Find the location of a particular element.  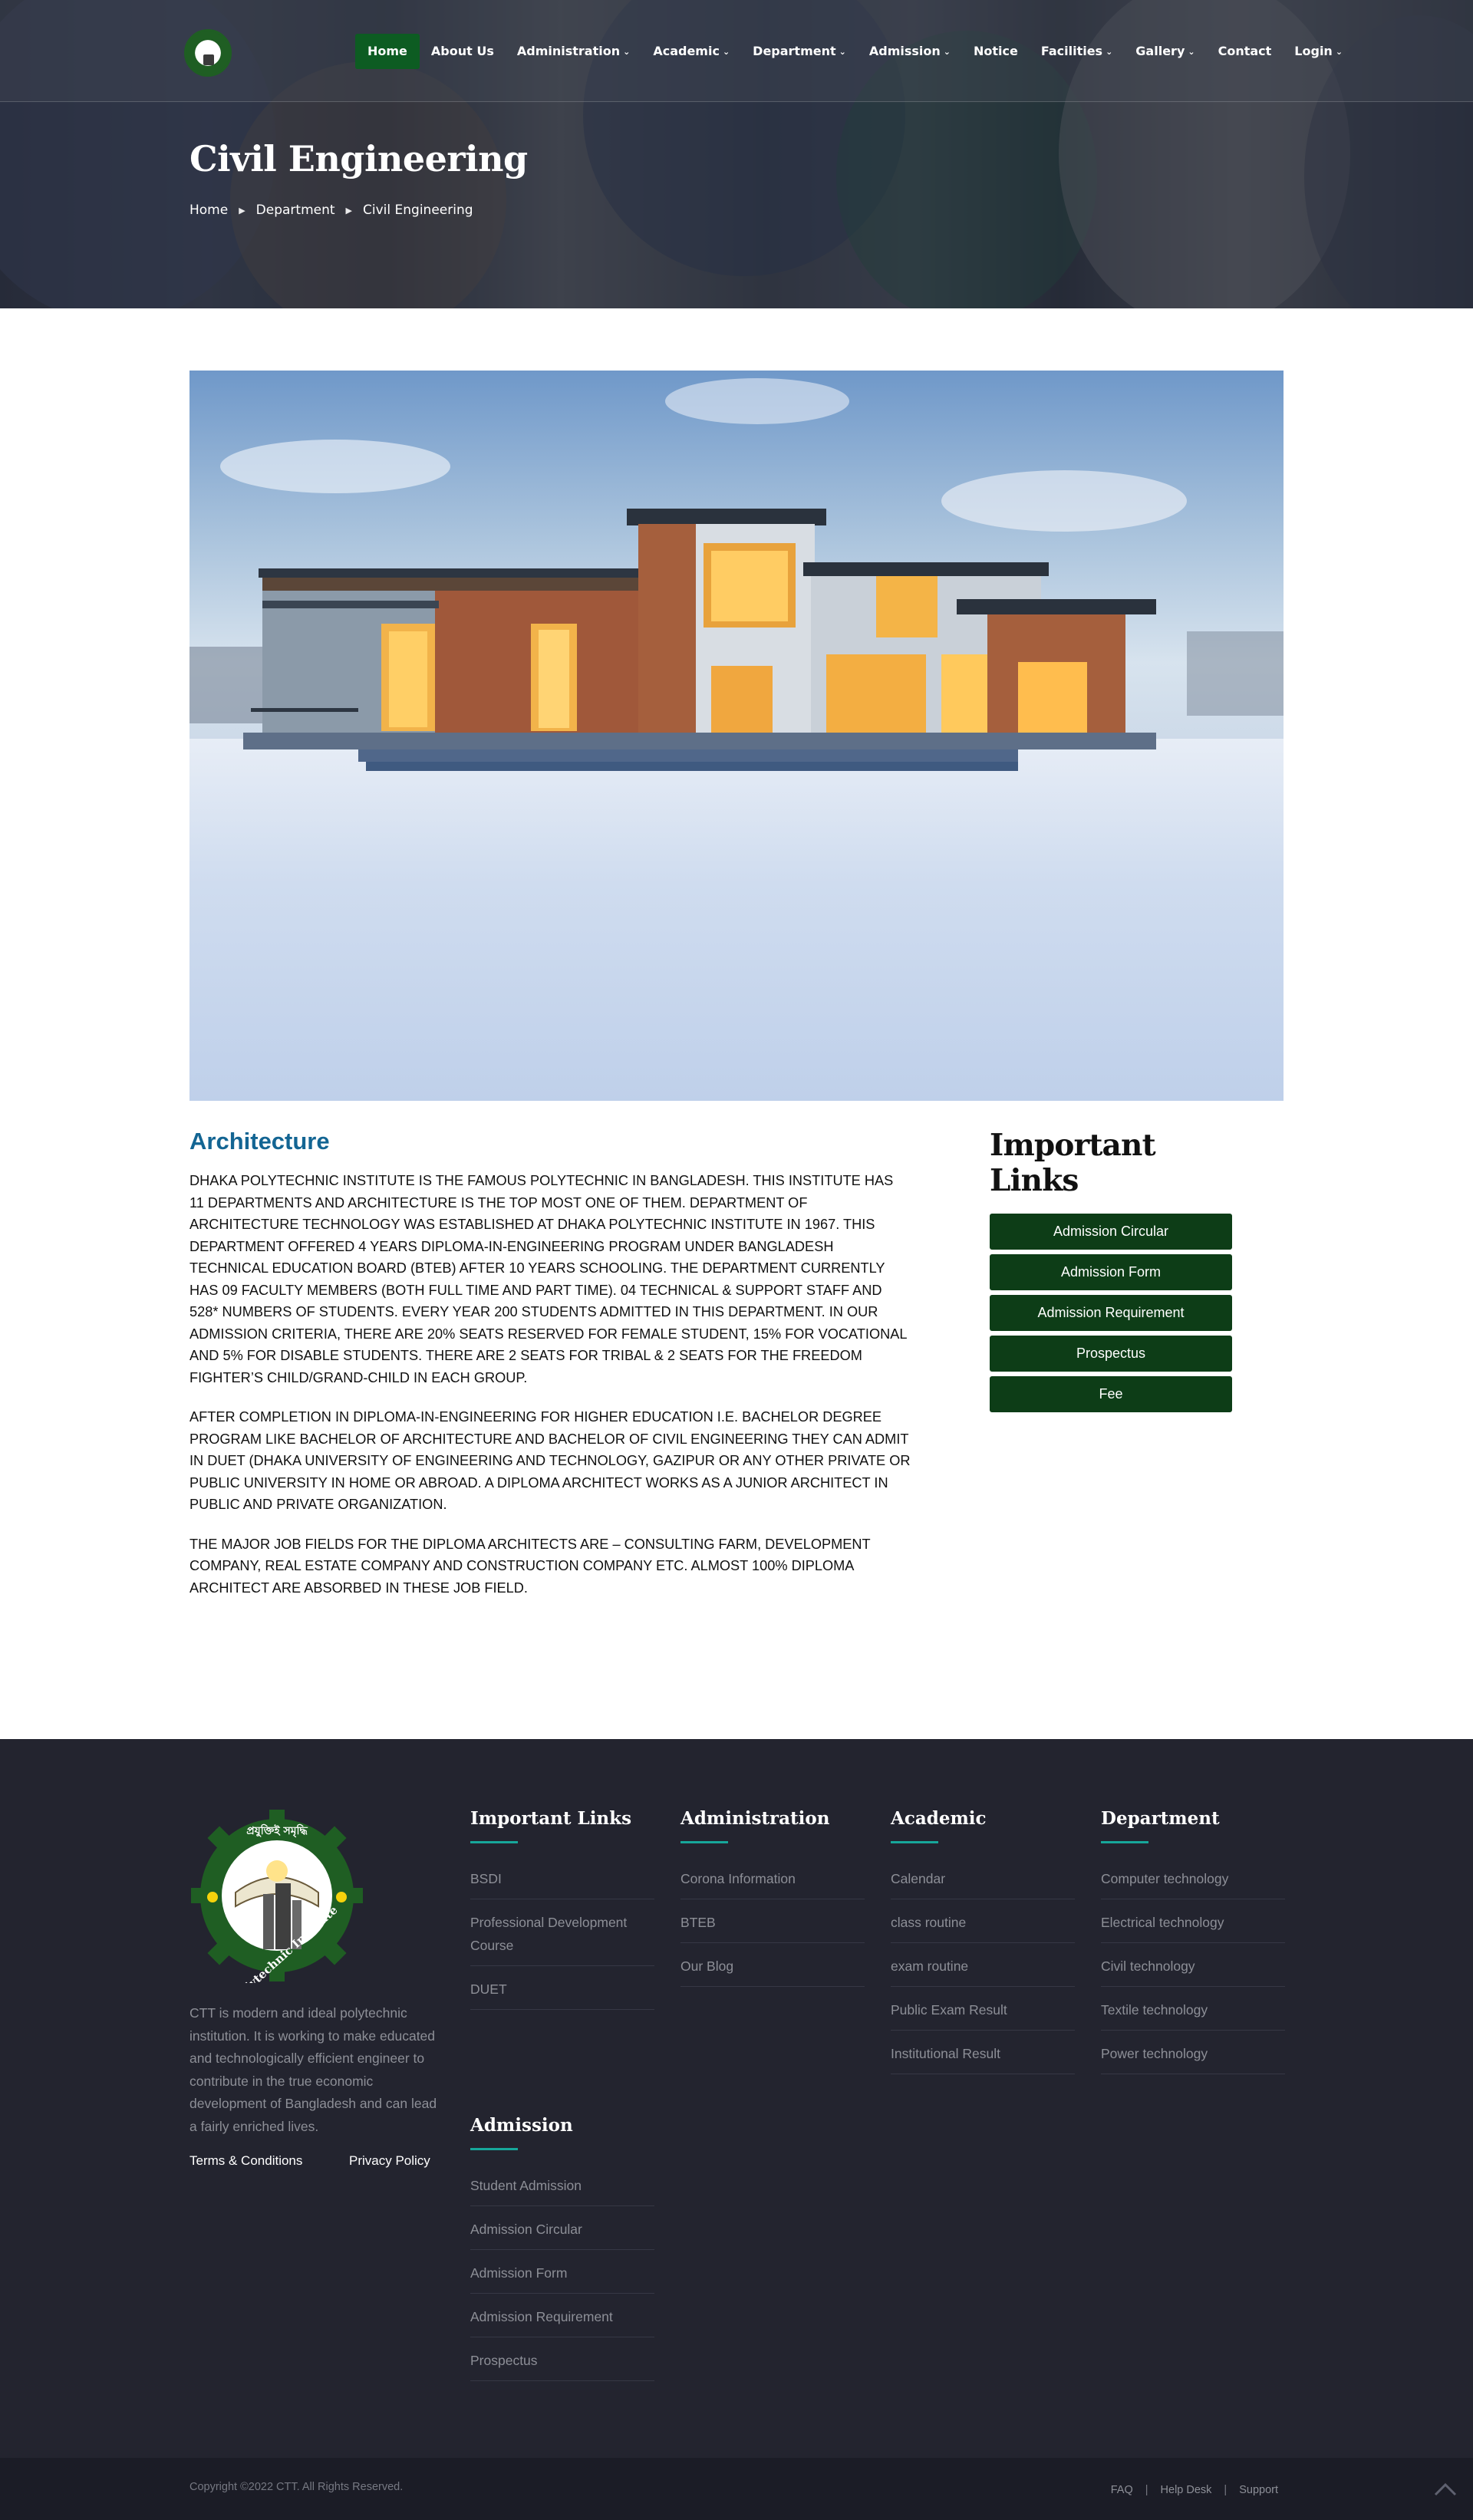

footer-link: Corona Information is located at coordinates (772, 1882).